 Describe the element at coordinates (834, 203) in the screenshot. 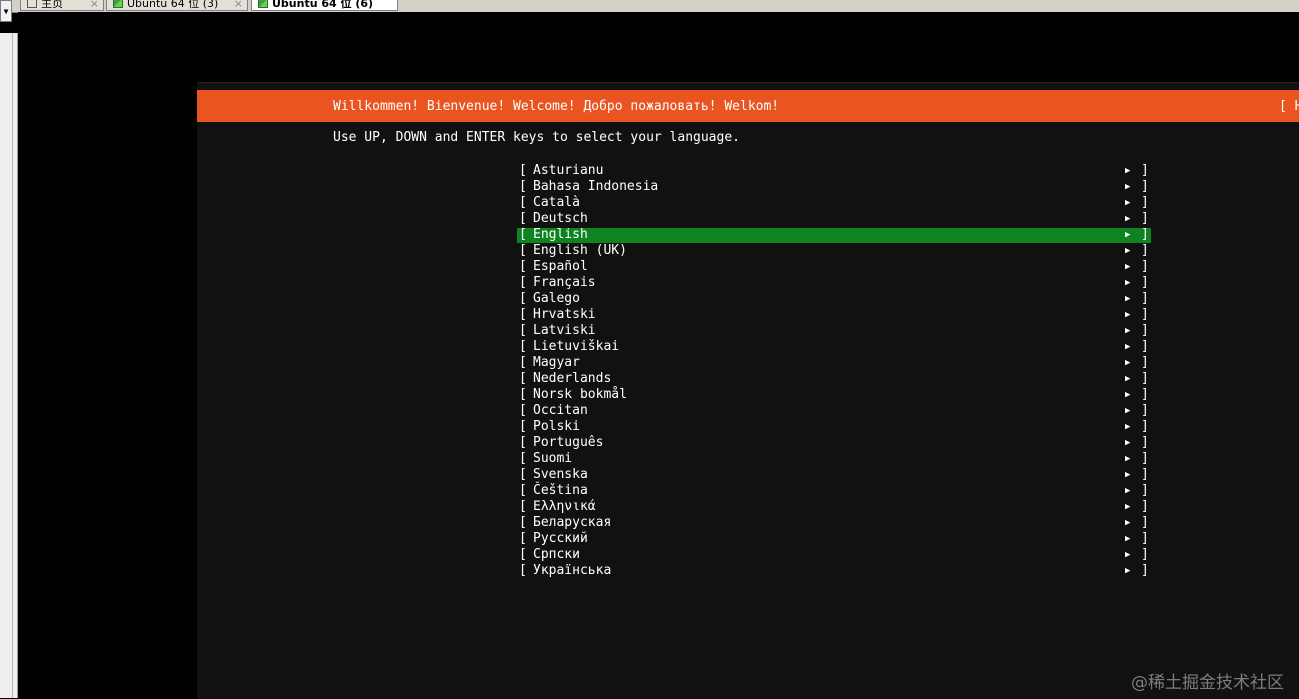

I see `language-option: [Català ▶]` at that location.